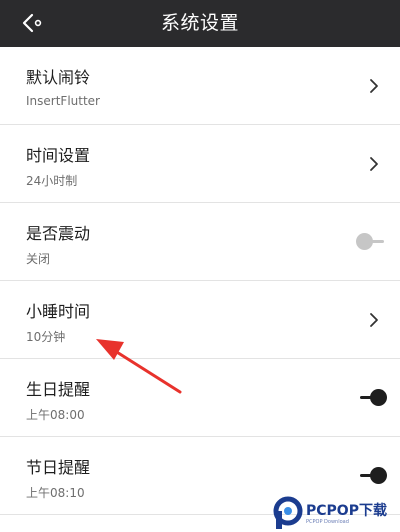  I want to click on setting-row-default-alarm: 默认闹铃 InsertFlutter, so click(200, 86).